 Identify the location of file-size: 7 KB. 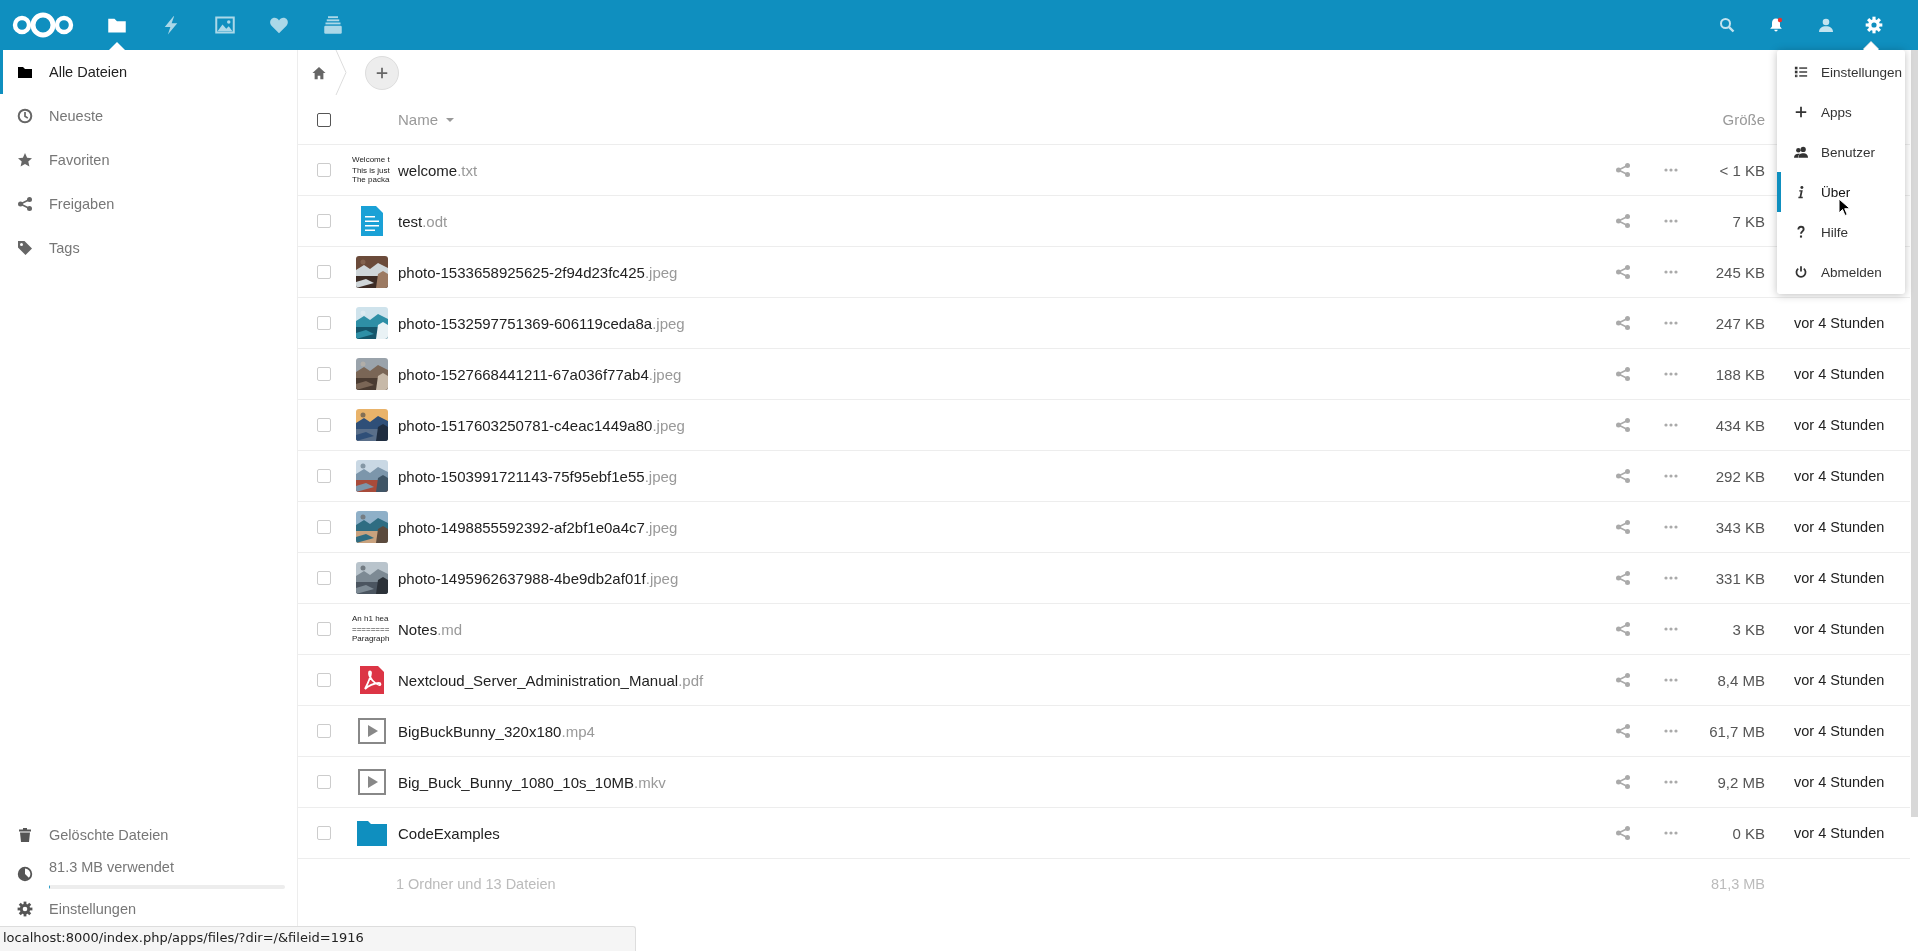
(1748, 221).